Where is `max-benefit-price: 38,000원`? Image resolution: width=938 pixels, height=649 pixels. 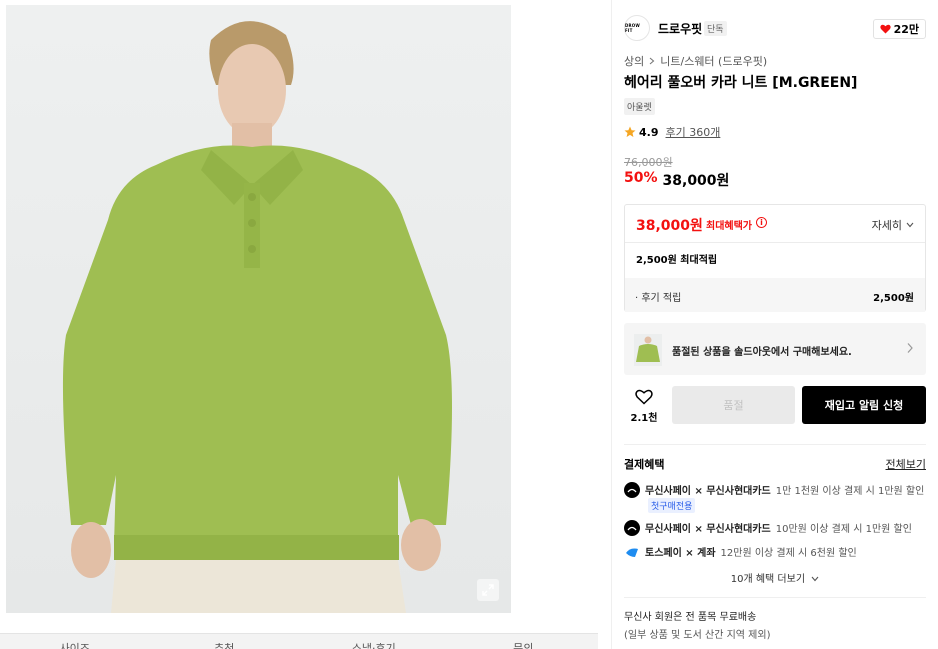 max-benefit-price: 38,000원 is located at coordinates (669, 226).